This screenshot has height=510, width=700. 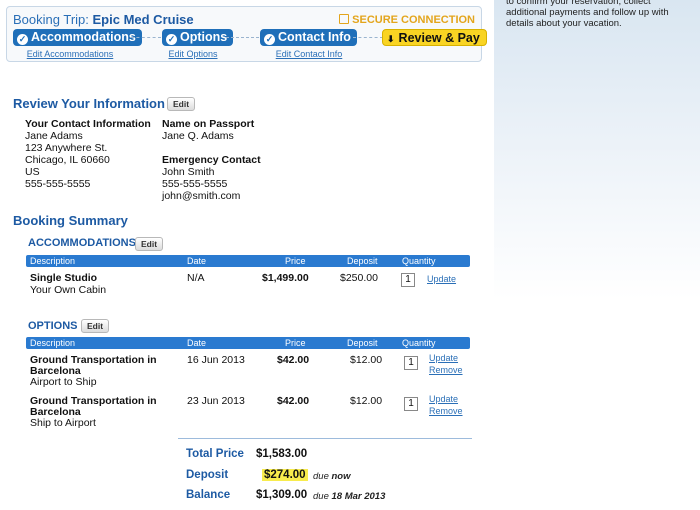 I want to click on item-date: 16 Jun 2013, so click(x=216, y=360).